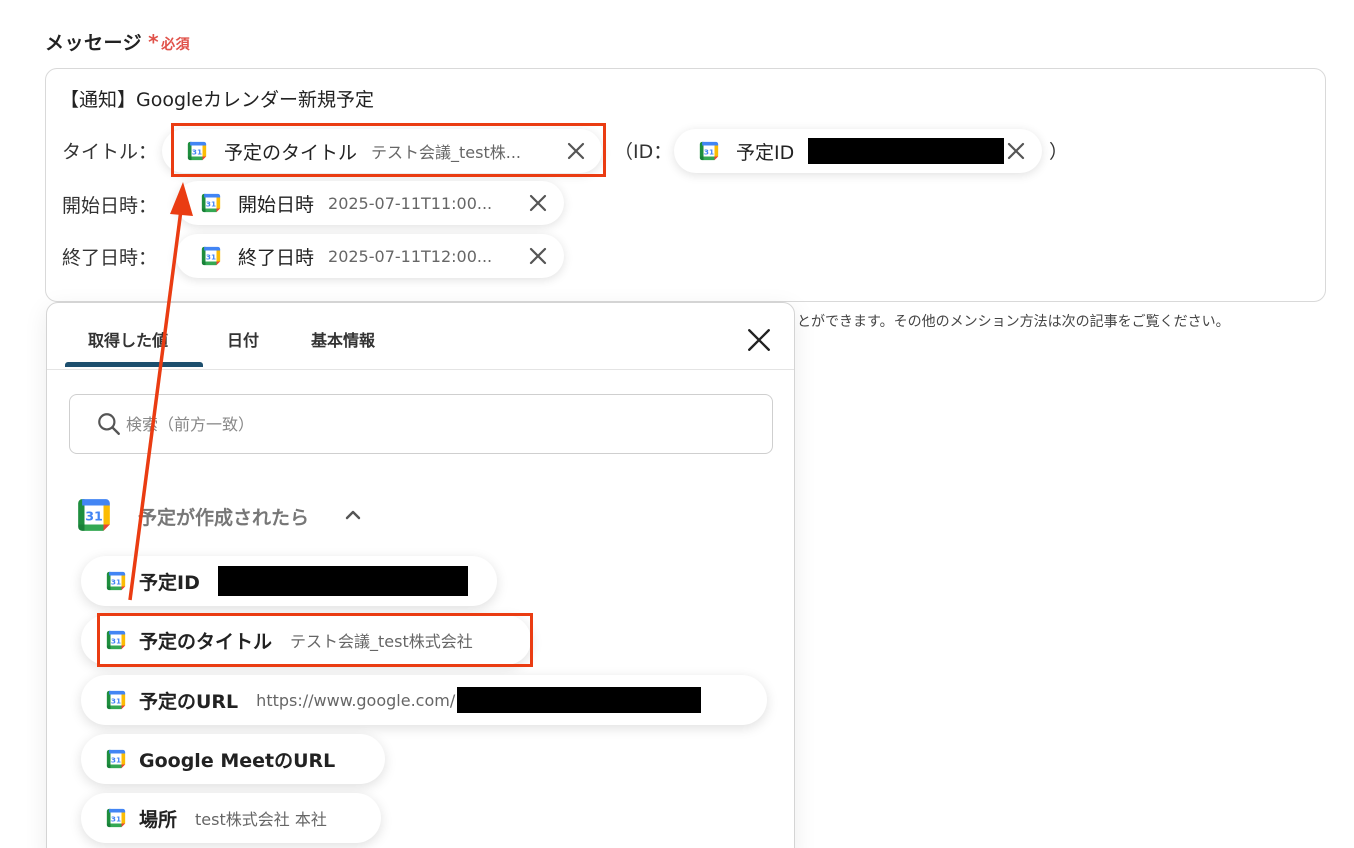  What do you see at coordinates (388, 150) in the screenshot?
I see `highlight-box-title-chip` at bounding box center [388, 150].